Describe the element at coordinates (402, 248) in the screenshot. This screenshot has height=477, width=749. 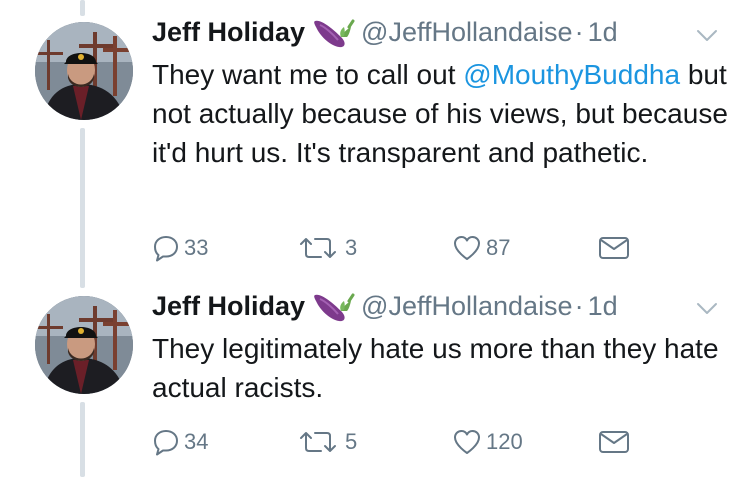
I see `tweet-actions: 33 3 87` at that location.